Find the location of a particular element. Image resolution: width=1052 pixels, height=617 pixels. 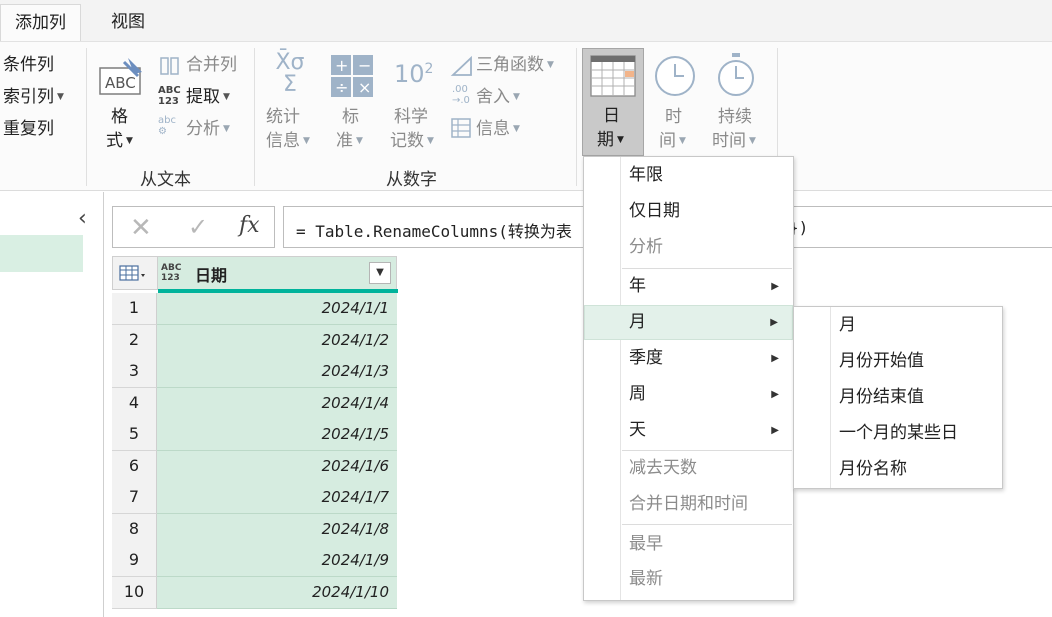

table-row: 10 2024/1/10 is located at coordinates (254, 592).